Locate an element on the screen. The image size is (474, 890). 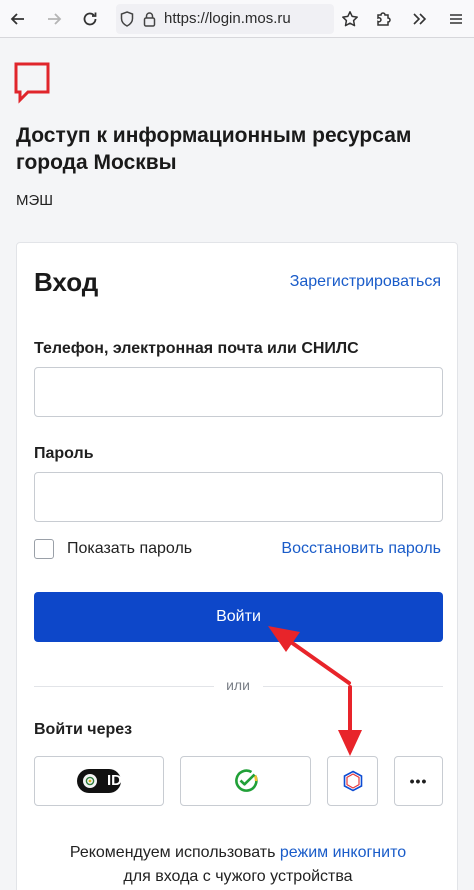
more-providers-button: ••• is located at coordinates (418, 781).